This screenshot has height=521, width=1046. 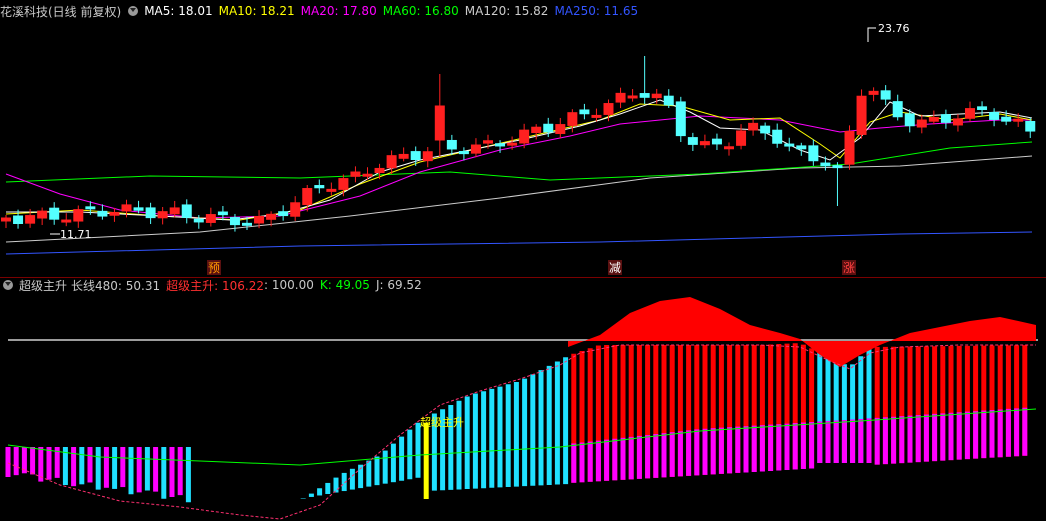 I want to click on ma120-label: MA120: 15.82, so click(x=506, y=11).